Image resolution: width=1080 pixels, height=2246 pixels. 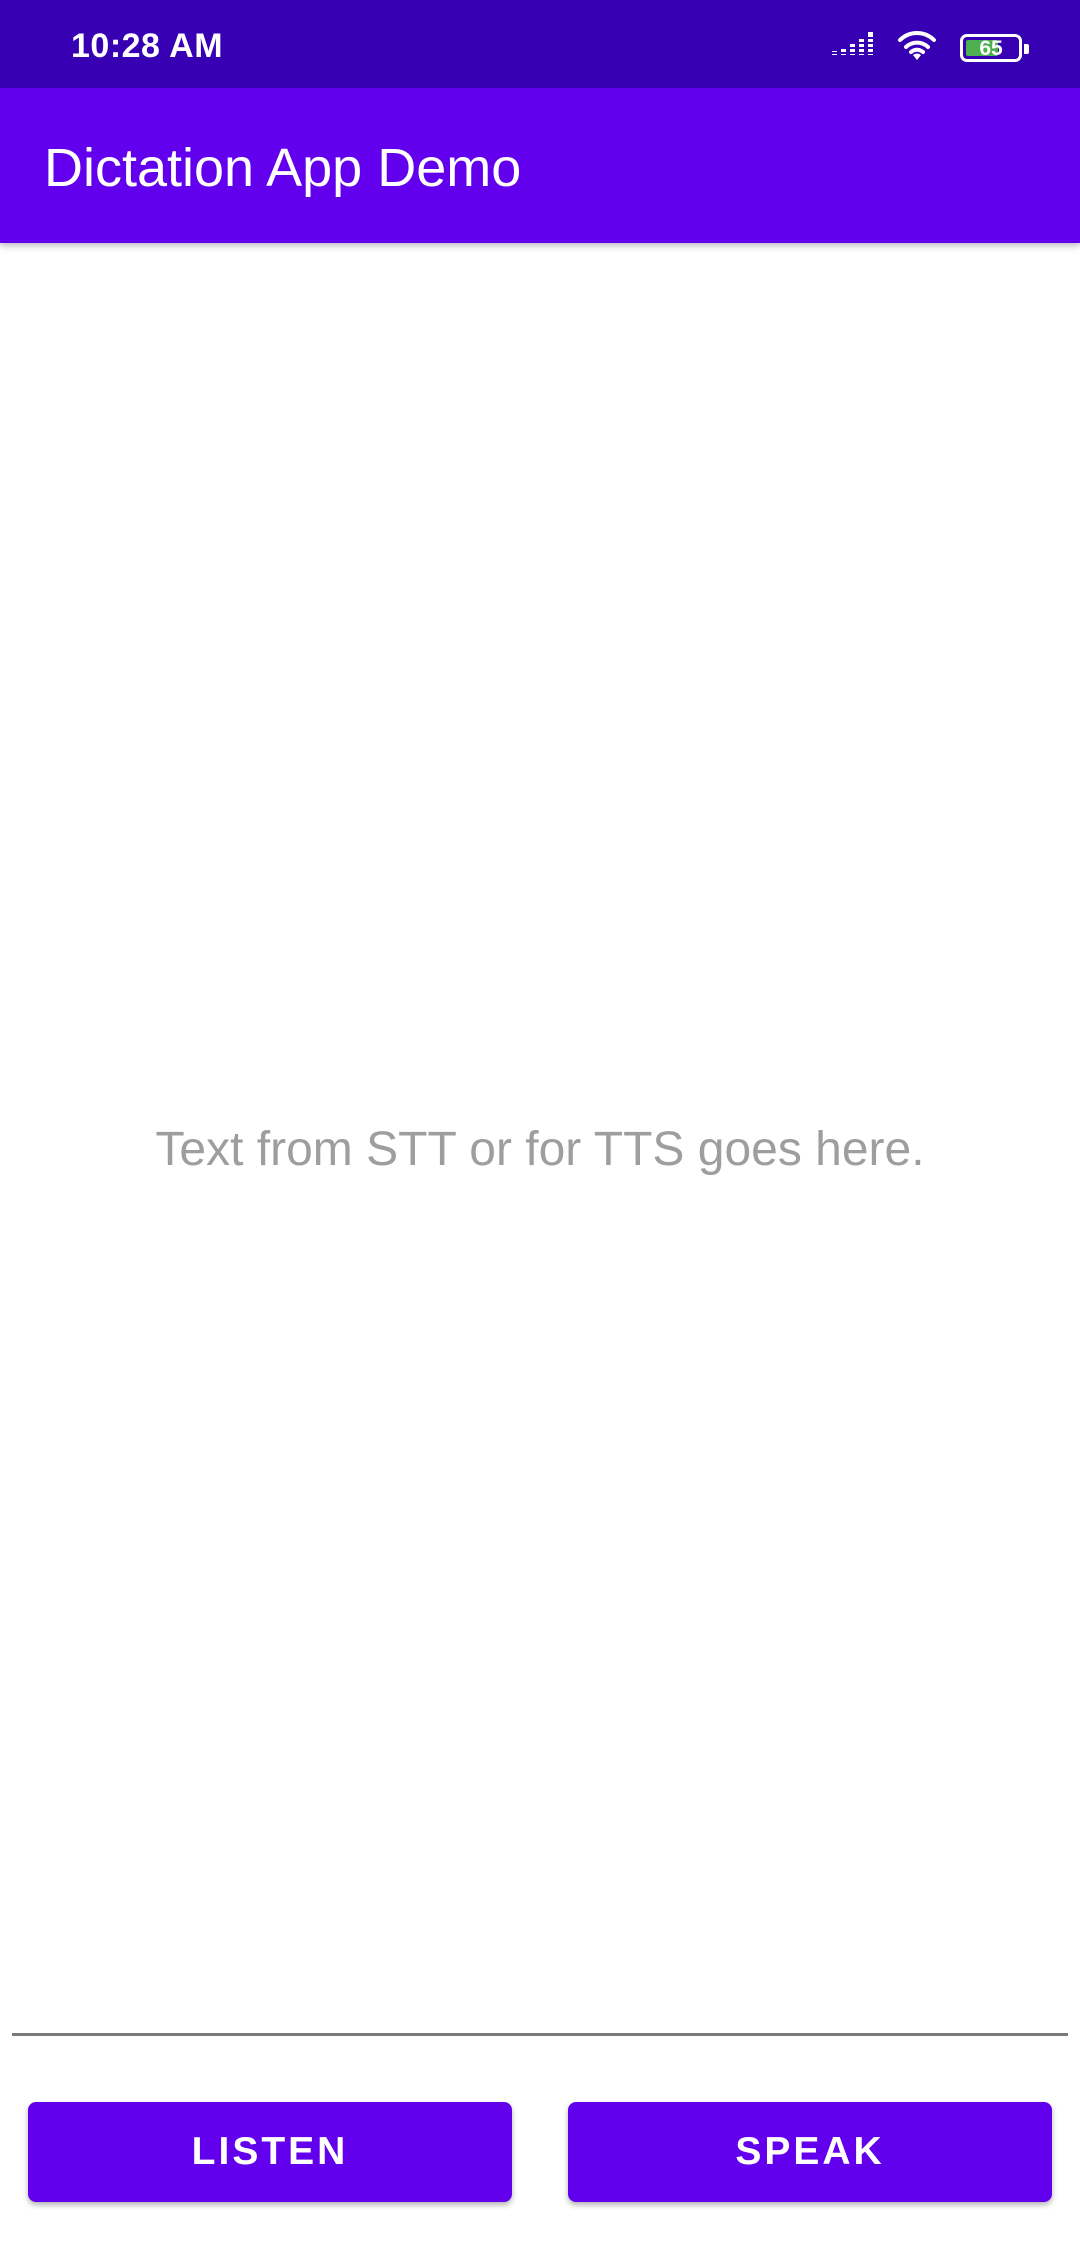 I want to click on battery-icon: 65, so click(x=994, y=48).